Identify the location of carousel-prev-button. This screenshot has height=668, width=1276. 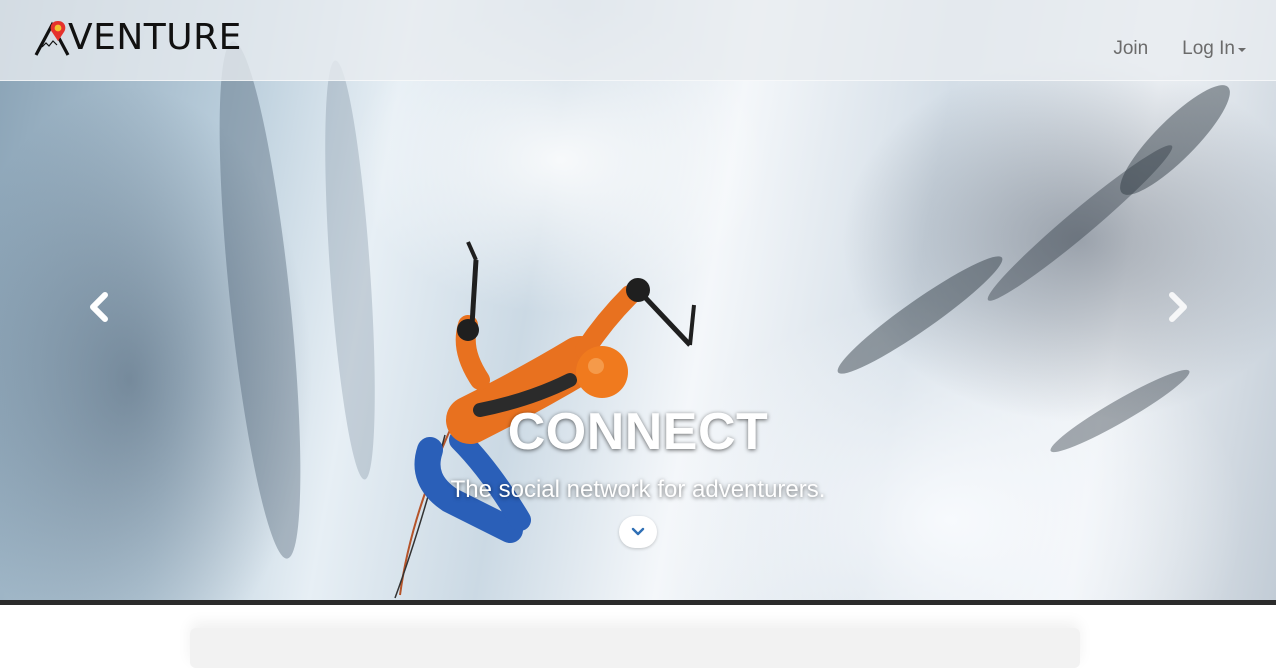
(99, 307).